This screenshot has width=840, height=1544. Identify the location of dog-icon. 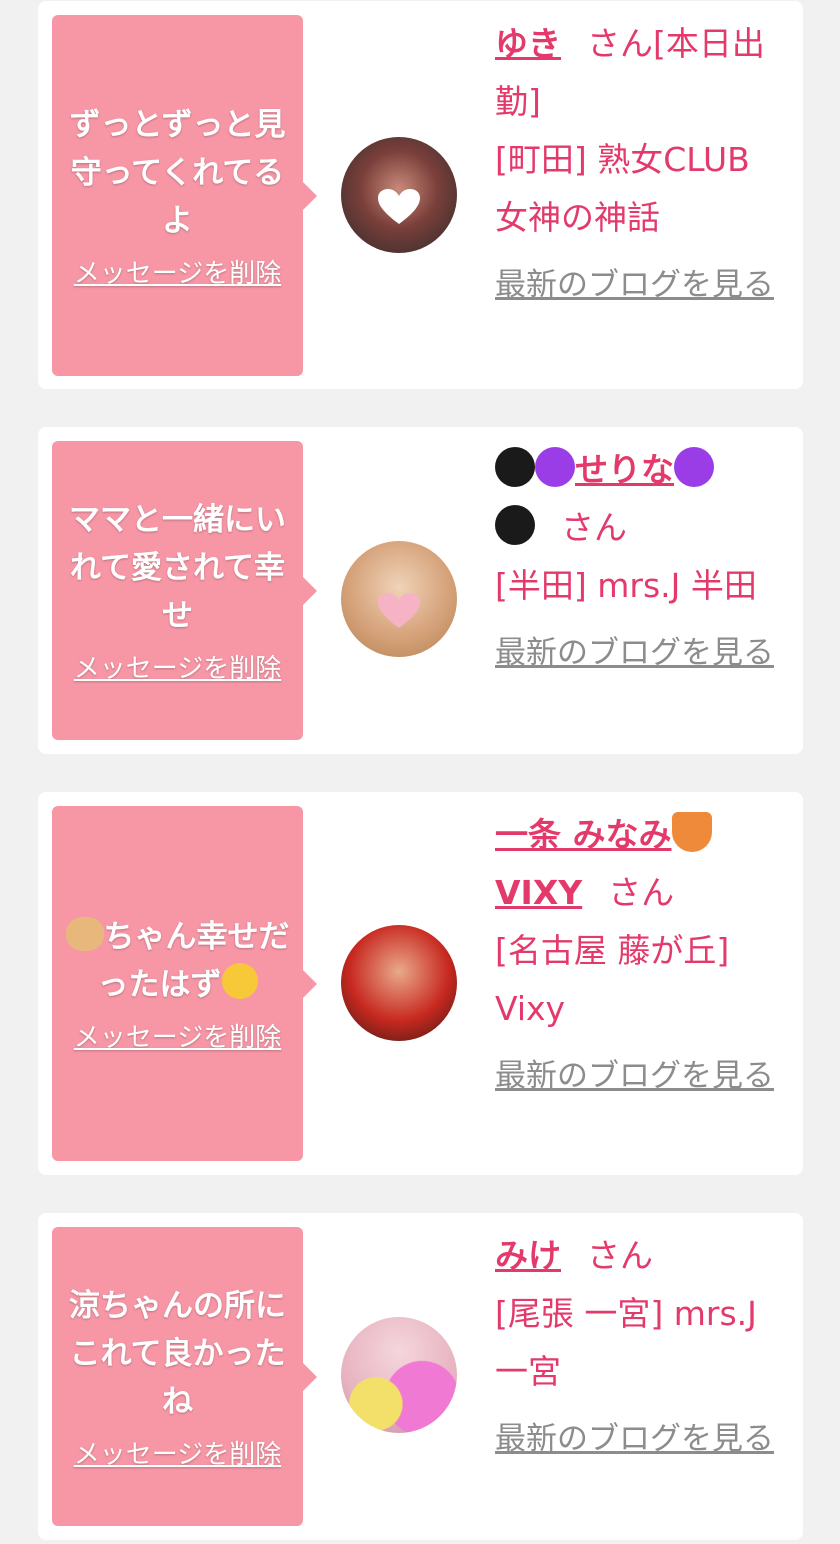
(84, 934).